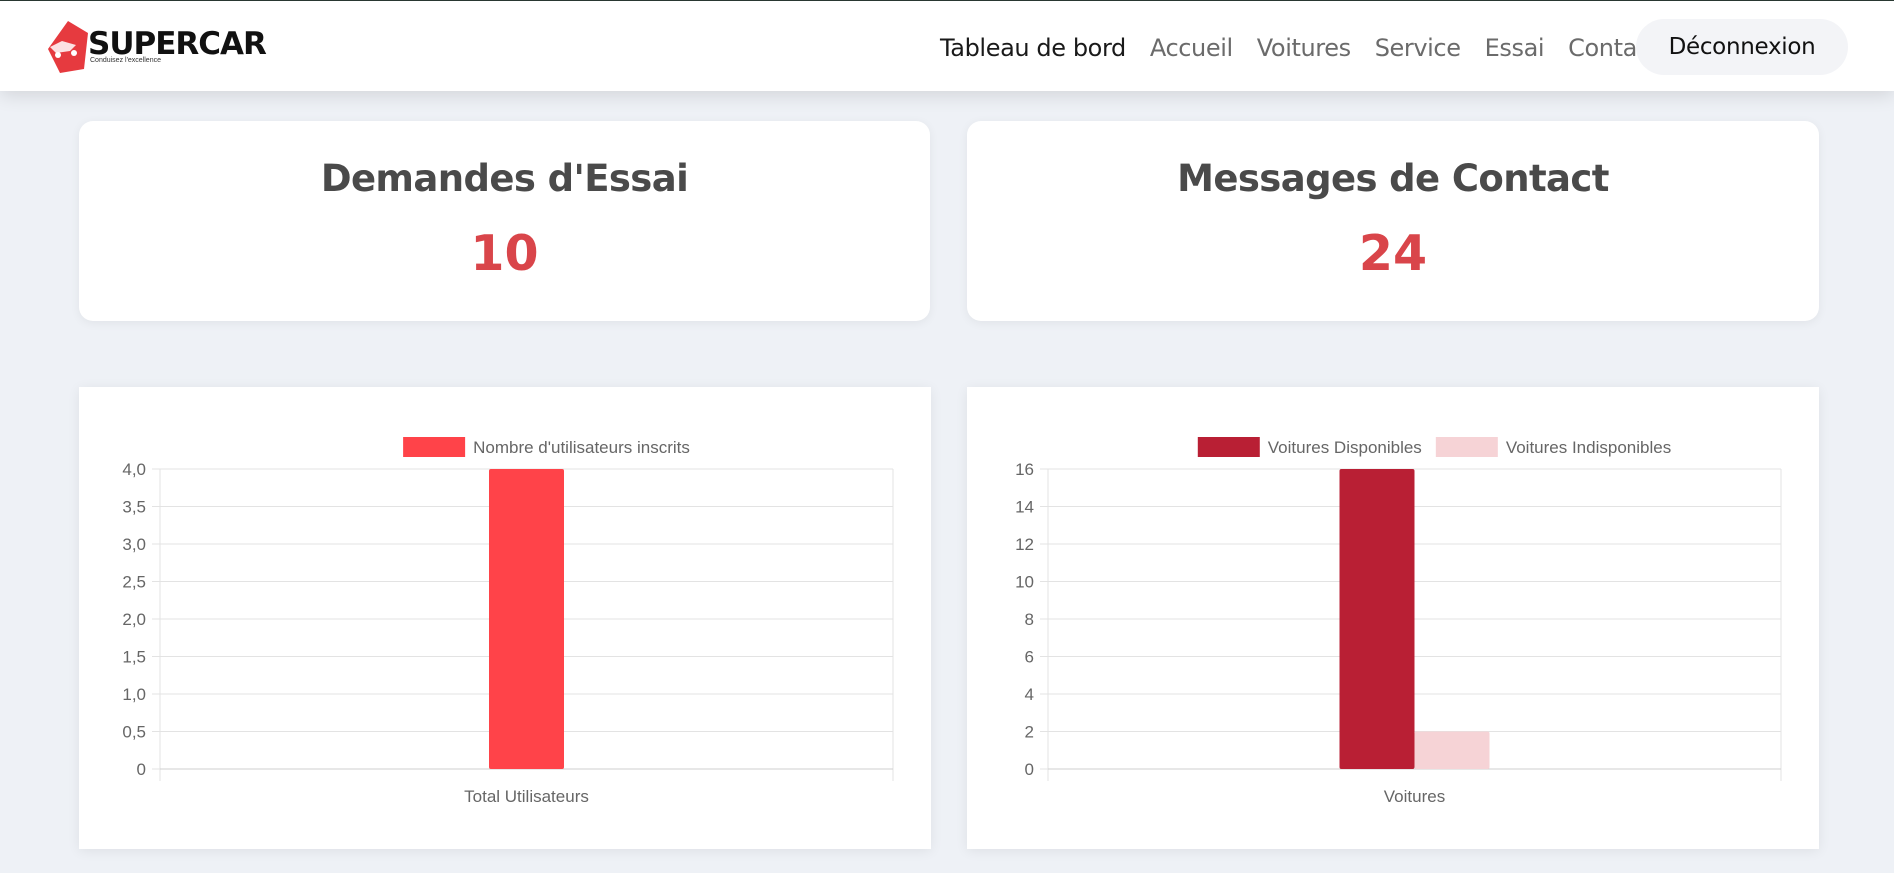 This screenshot has width=1894, height=873. I want to click on y-tick-label: 2, so click(1029, 732).